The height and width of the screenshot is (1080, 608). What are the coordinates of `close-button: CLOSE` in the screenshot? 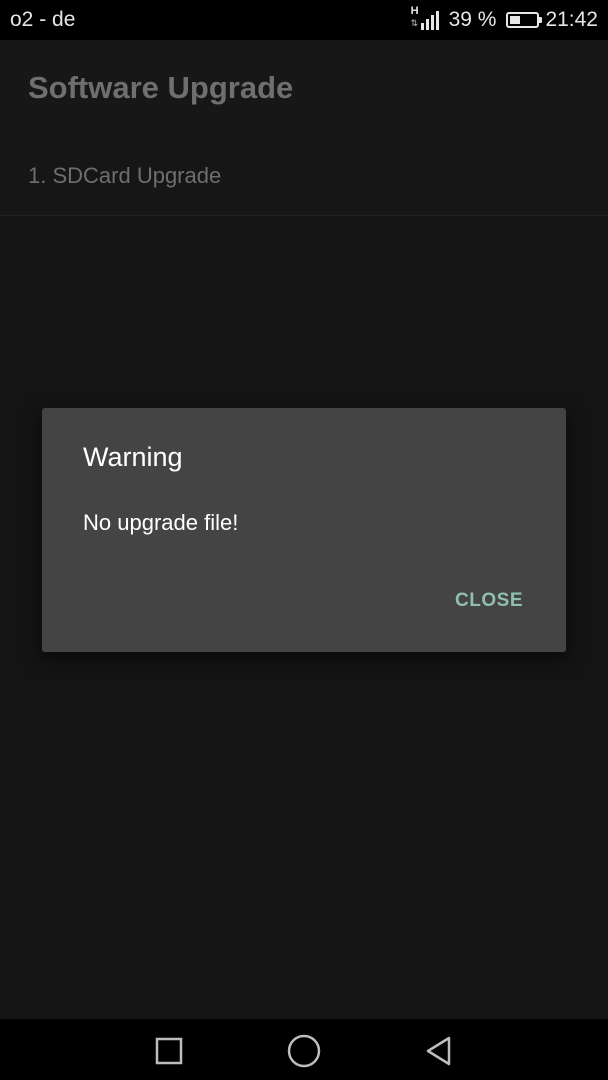 It's located at (489, 601).